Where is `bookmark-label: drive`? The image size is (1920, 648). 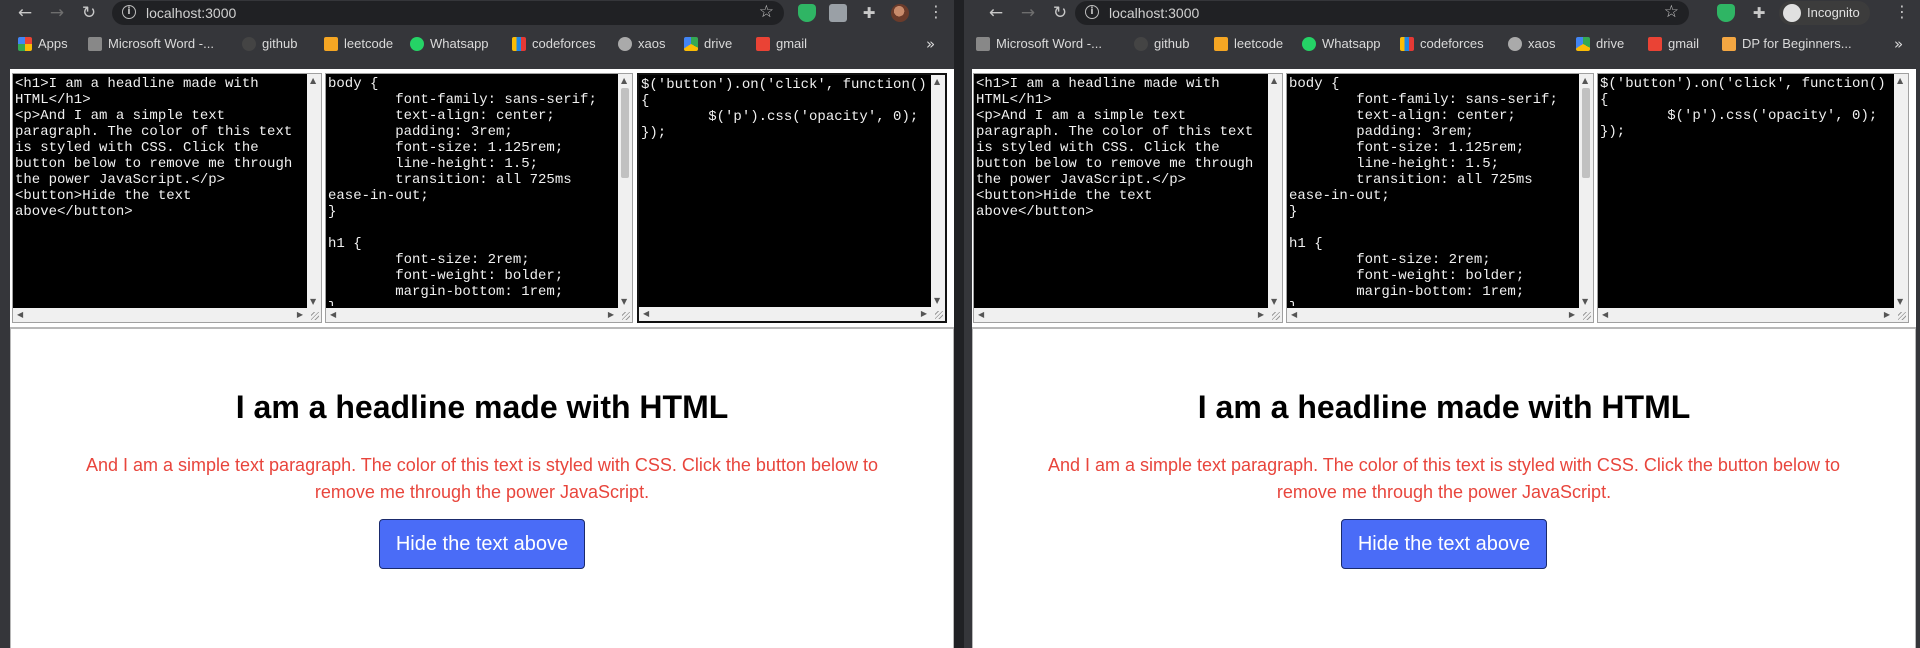
bookmark-label: drive is located at coordinates (718, 43).